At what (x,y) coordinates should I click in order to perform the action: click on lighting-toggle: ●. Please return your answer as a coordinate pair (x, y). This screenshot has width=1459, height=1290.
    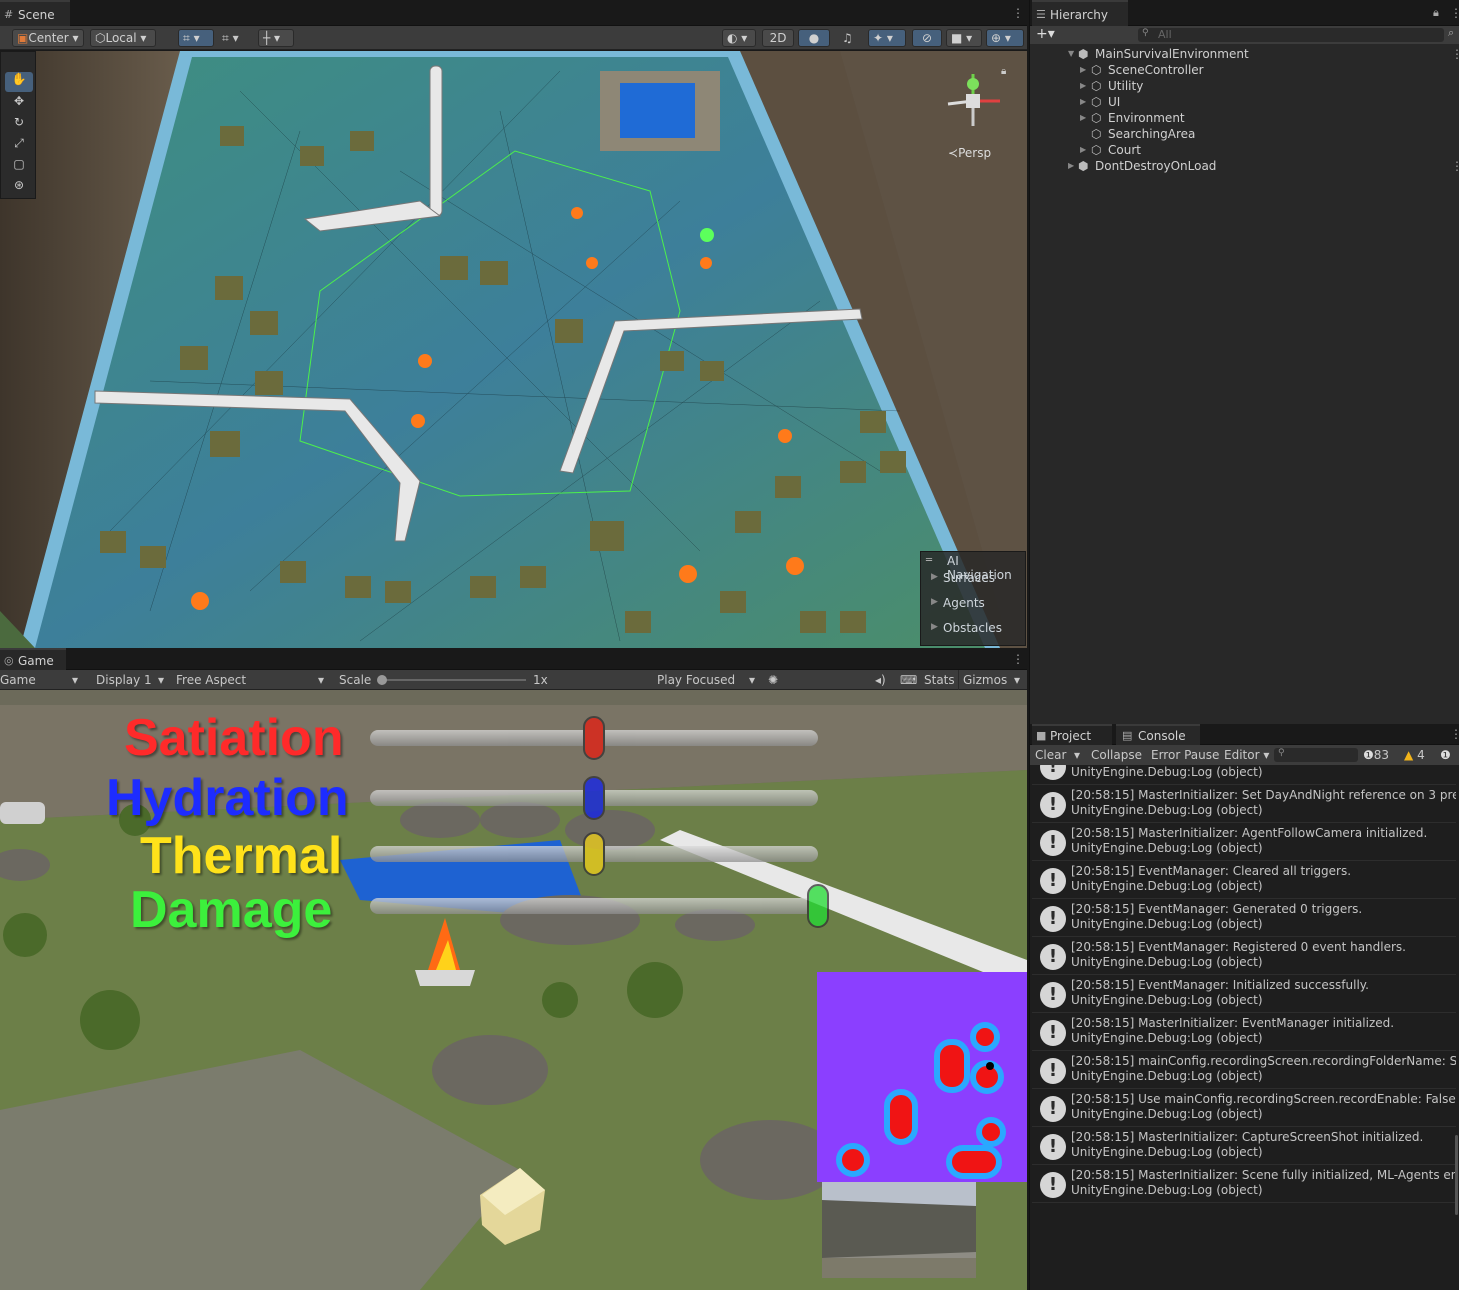
    Looking at the image, I should click on (814, 38).